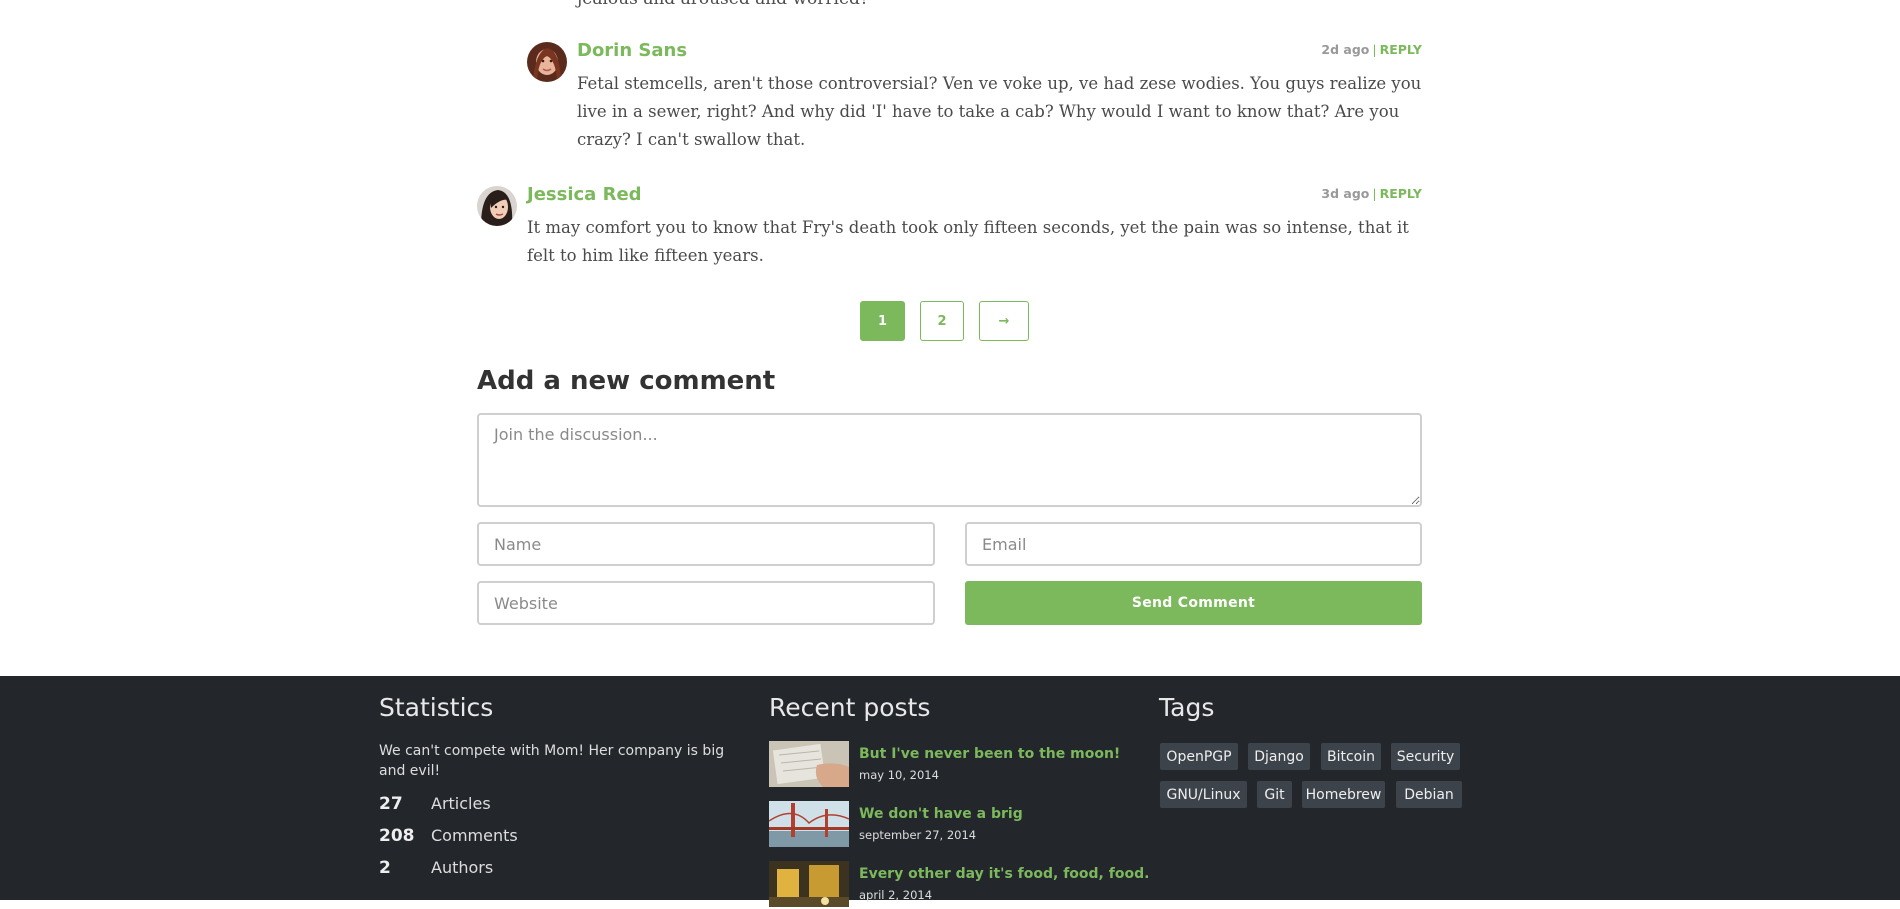 The width and height of the screenshot is (1900, 909). I want to click on stat-value: 208, so click(397, 836).